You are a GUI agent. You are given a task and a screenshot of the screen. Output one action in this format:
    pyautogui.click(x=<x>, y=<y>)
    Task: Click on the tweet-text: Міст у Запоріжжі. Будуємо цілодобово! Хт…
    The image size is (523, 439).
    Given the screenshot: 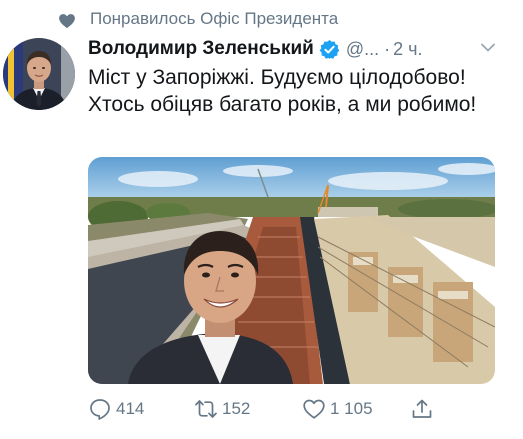 What is the action you would take?
    pyautogui.click(x=282, y=91)
    